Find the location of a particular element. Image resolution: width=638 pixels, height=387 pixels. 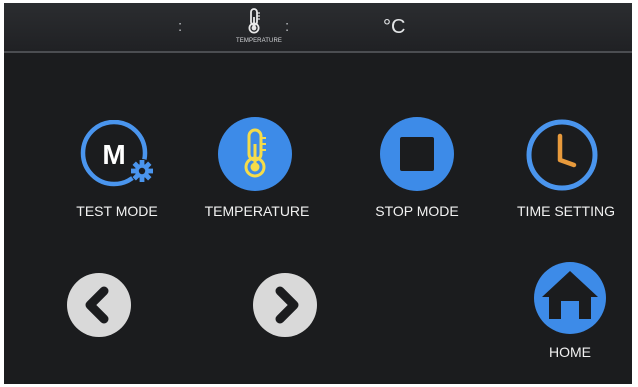

temperature-unit: °C is located at coordinates (394, 27).